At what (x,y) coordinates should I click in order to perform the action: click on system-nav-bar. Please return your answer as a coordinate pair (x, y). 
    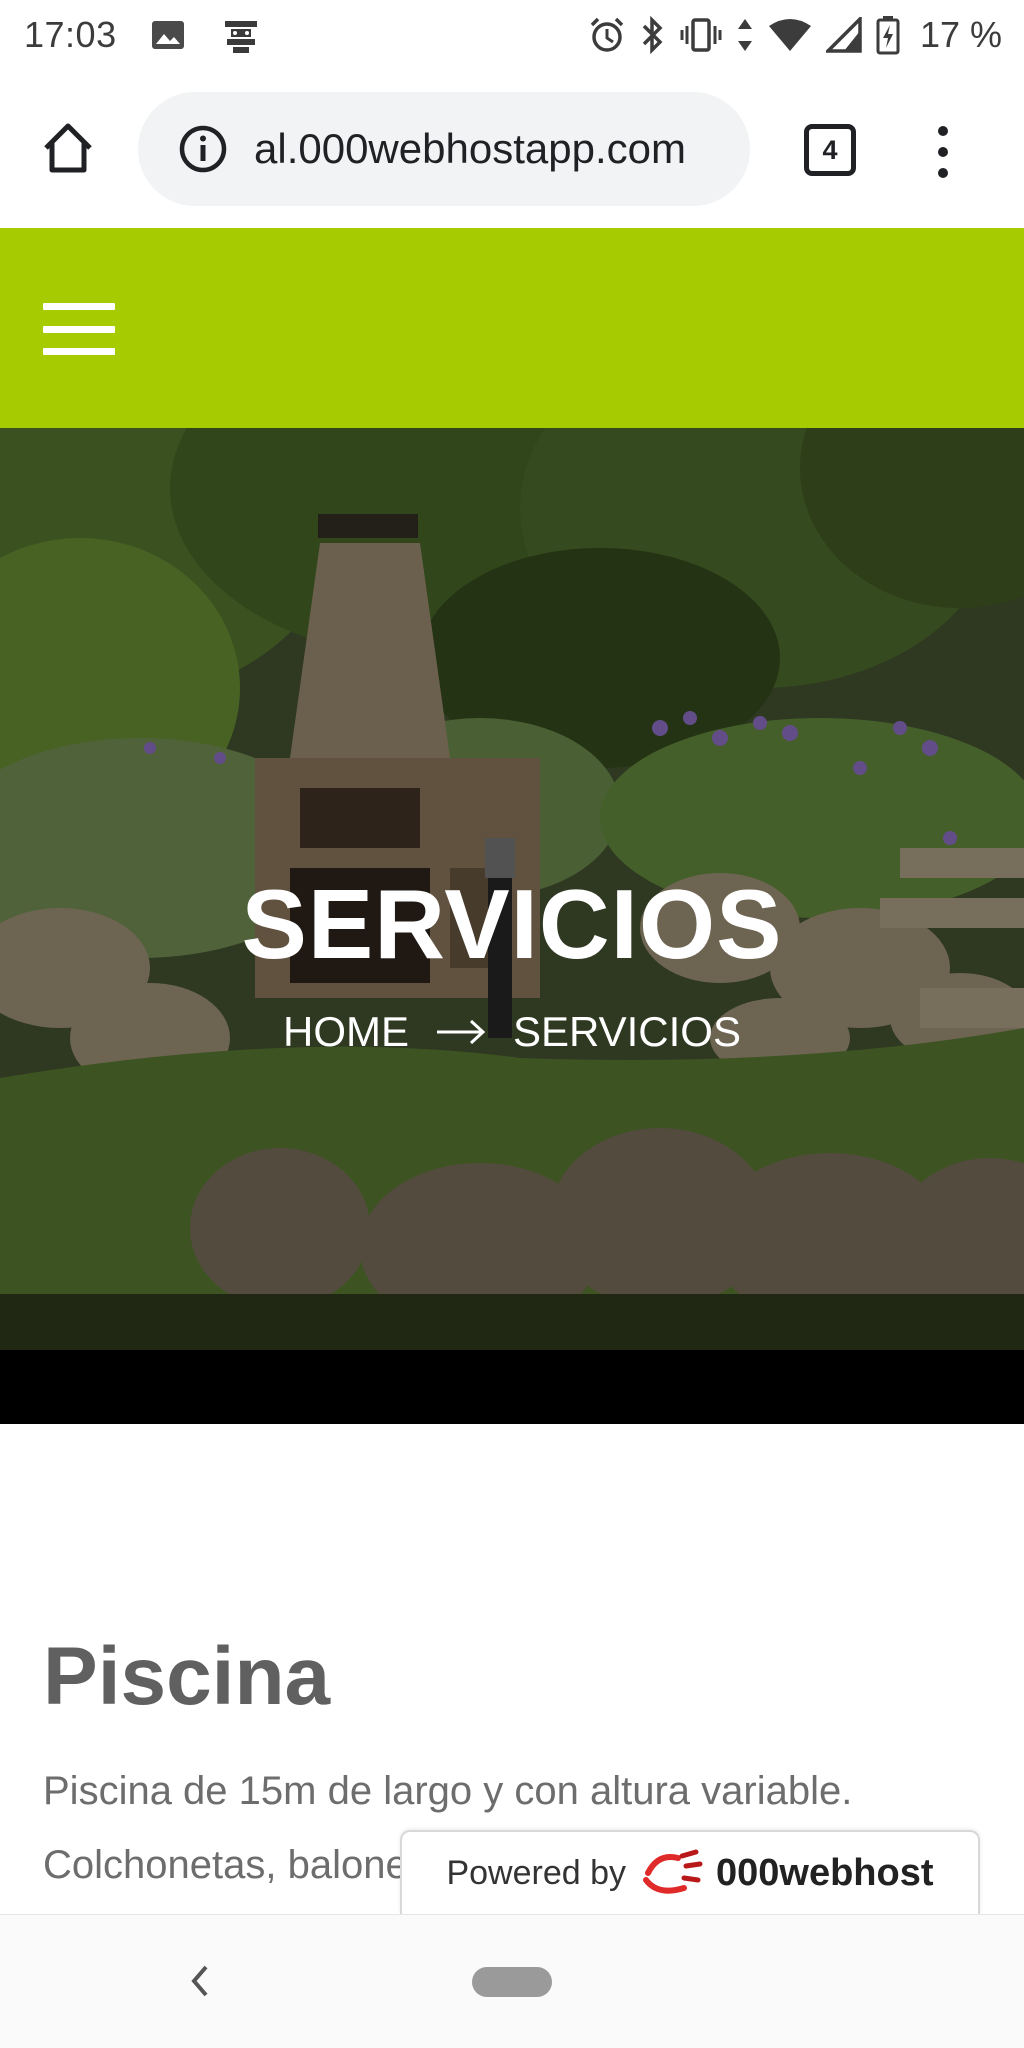
    Looking at the image, I should click on (512, 1981).